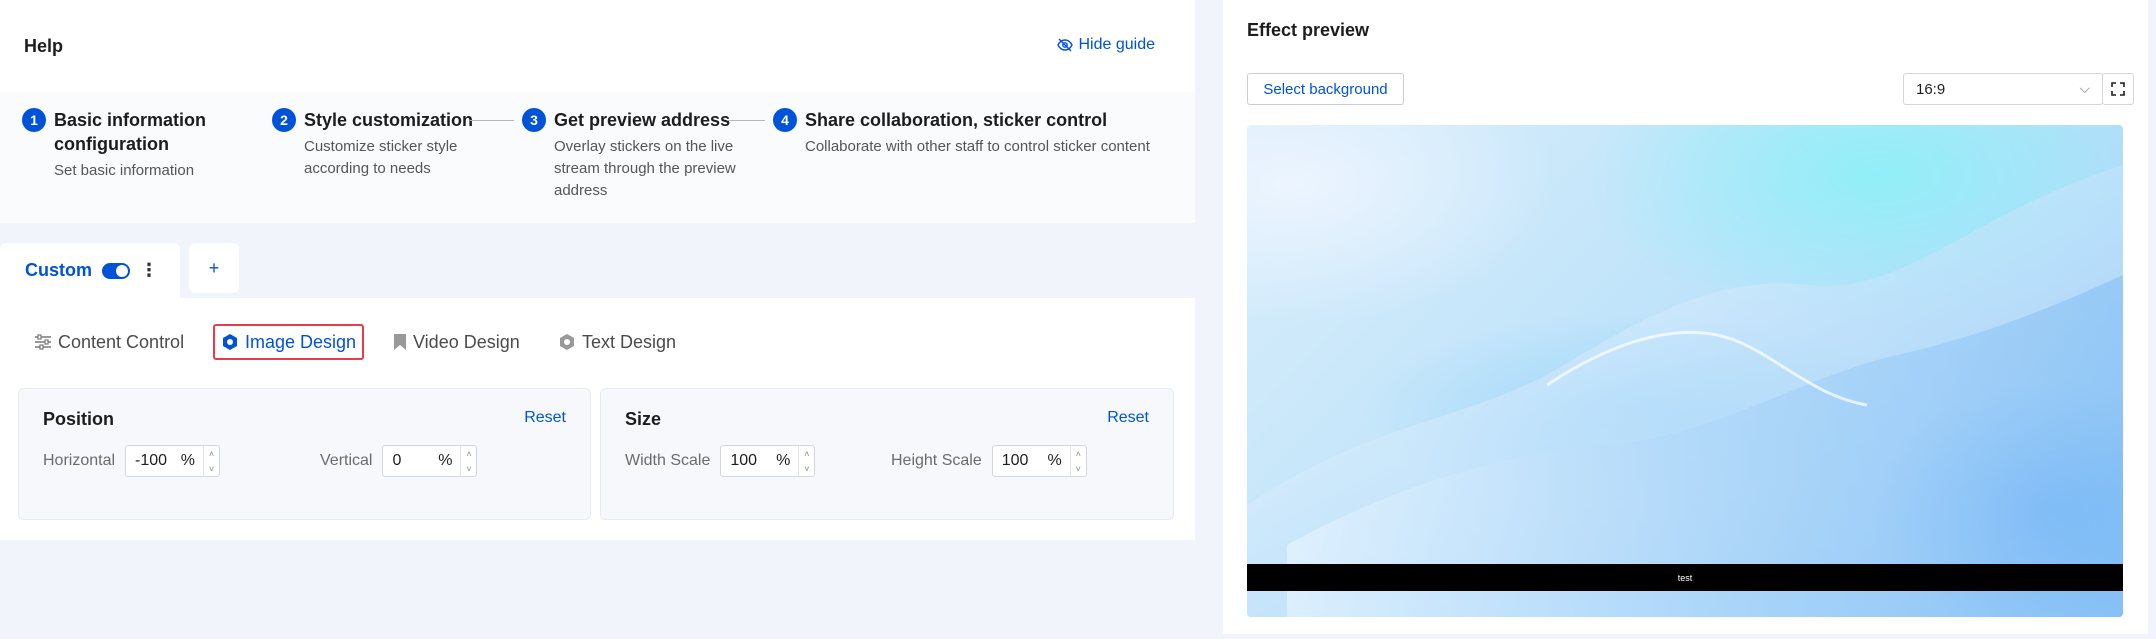 The width and height of the screenshot is (2156, 639). I want to click on step-1-title: Basic information, so click(130, 120).